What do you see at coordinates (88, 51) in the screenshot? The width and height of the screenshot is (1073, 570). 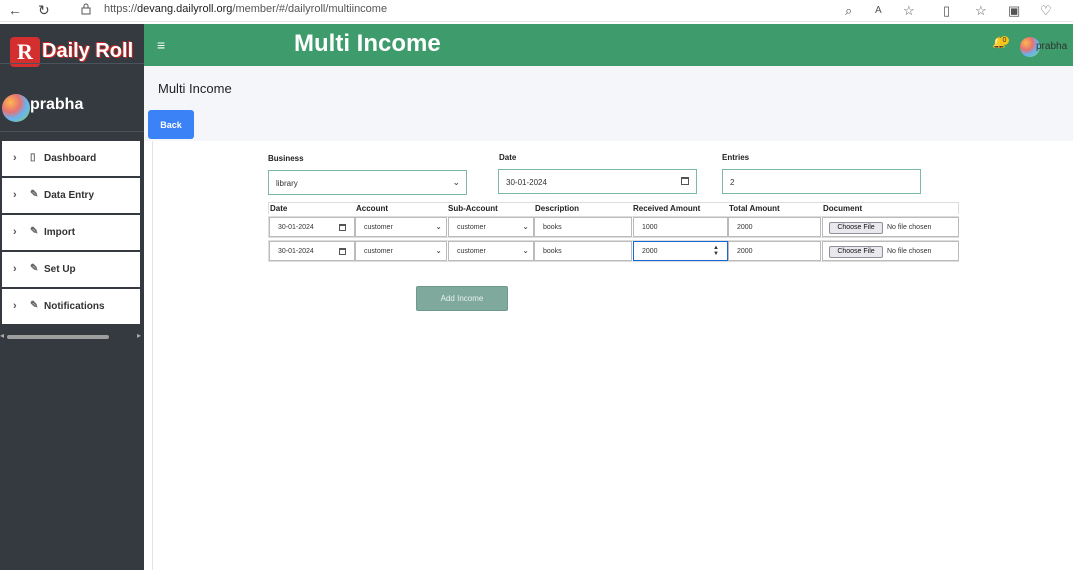 I see `logo-text: Daily Roll` at bounding box center [88, 51].